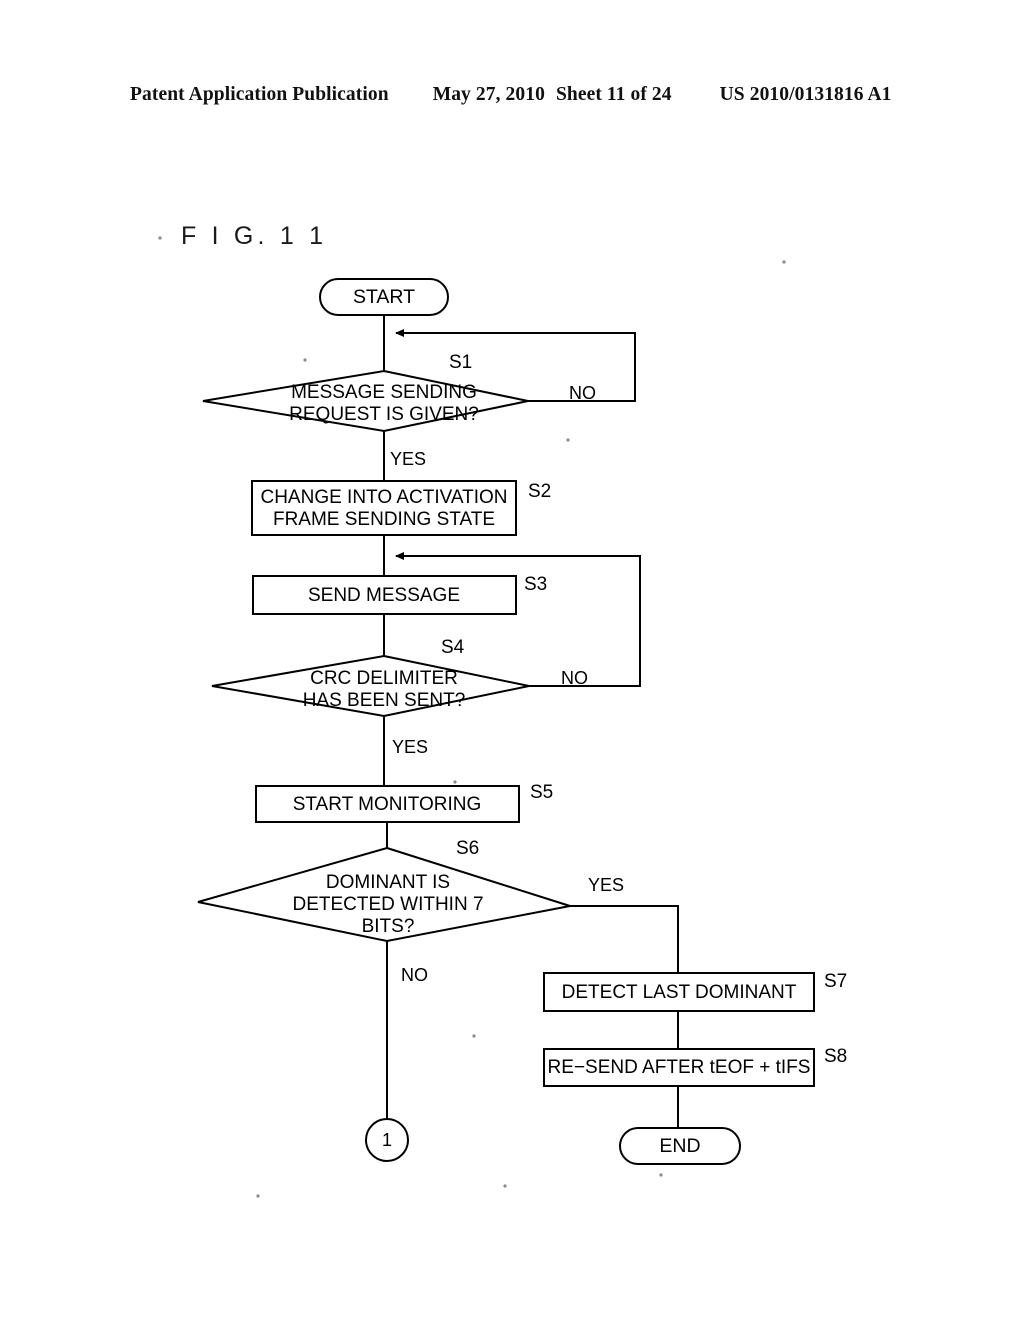  What do you see at coordinates (388, 882) in the screenshot?
I see `s6-label-line-1: DOMINANT IS` at bounding box center [388, 882].